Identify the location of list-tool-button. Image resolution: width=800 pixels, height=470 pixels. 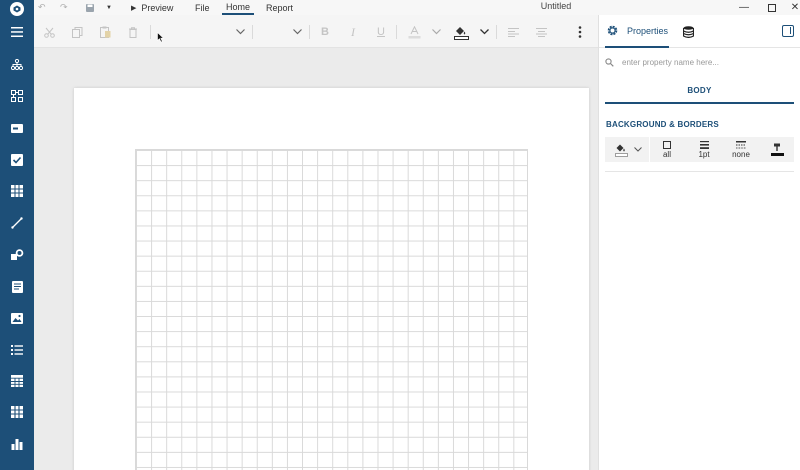
(17, 350).